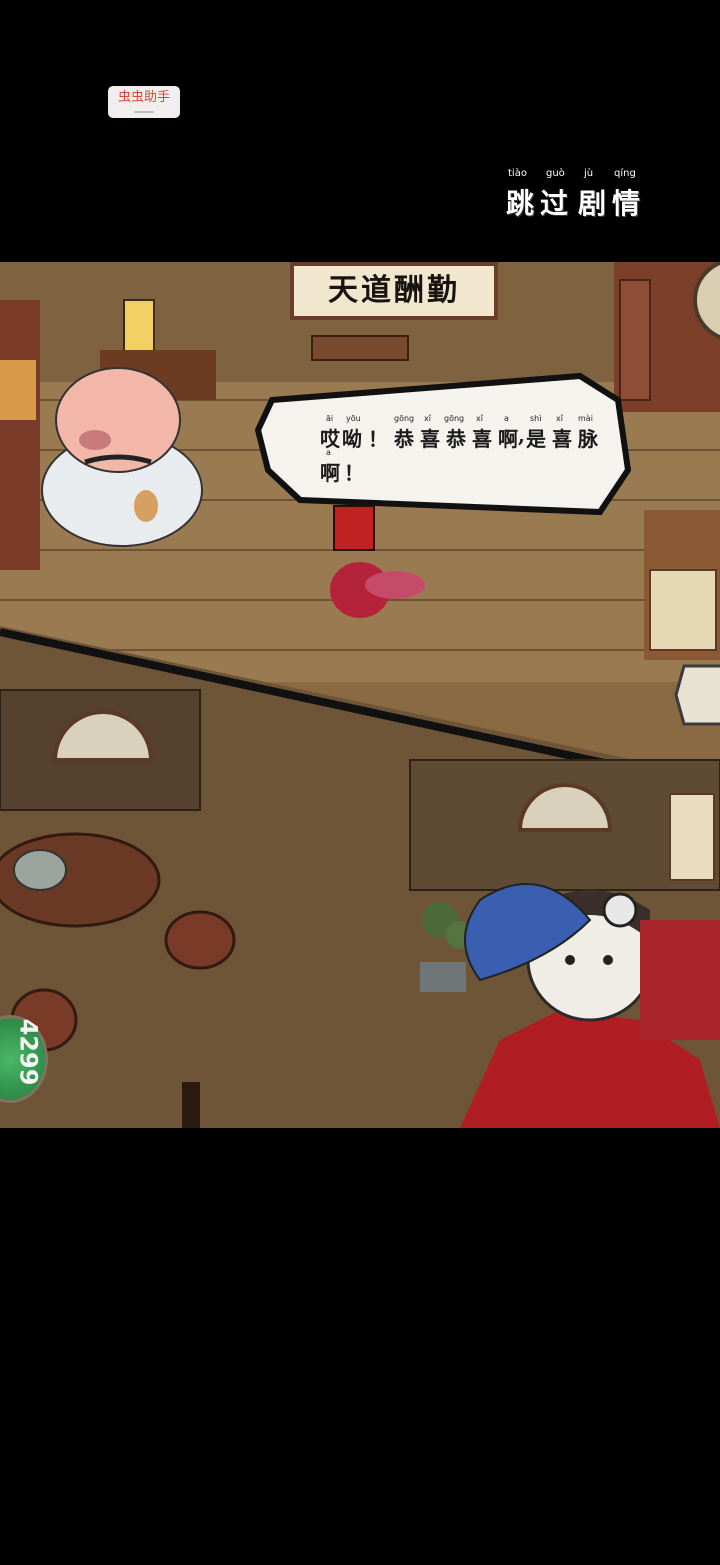  Describe the element at coordinates (330, 473) in the screenshot. I see `dialogue-char: 啊` at that location.